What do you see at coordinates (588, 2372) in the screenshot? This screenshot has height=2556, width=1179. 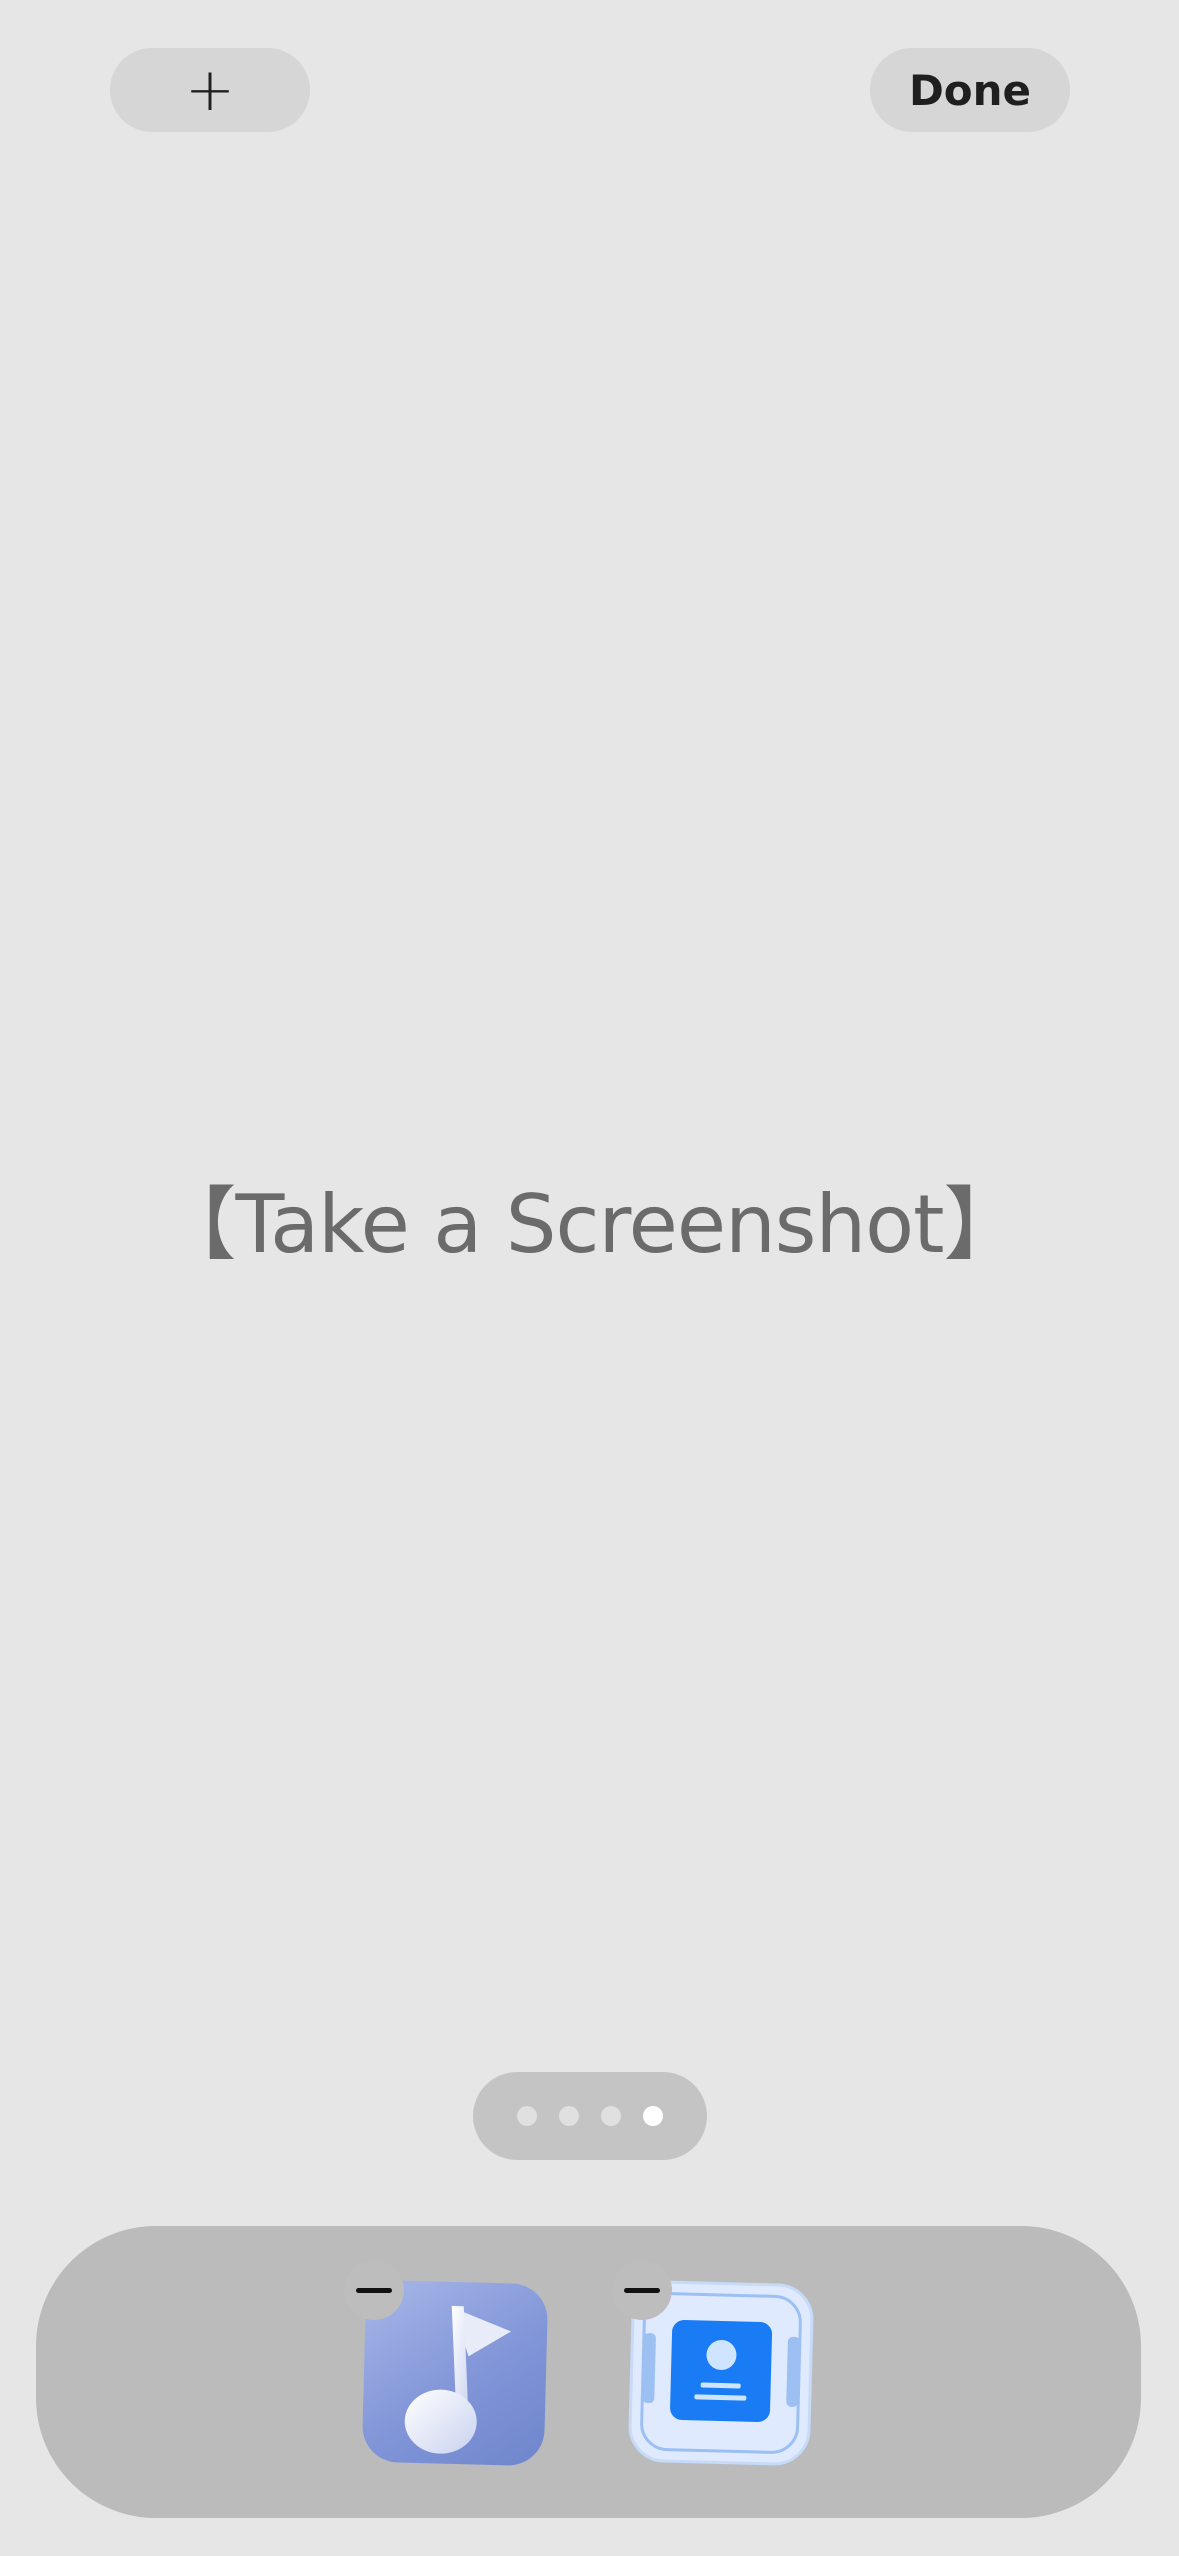 I see `dock` at bounding box center [588, 2372].